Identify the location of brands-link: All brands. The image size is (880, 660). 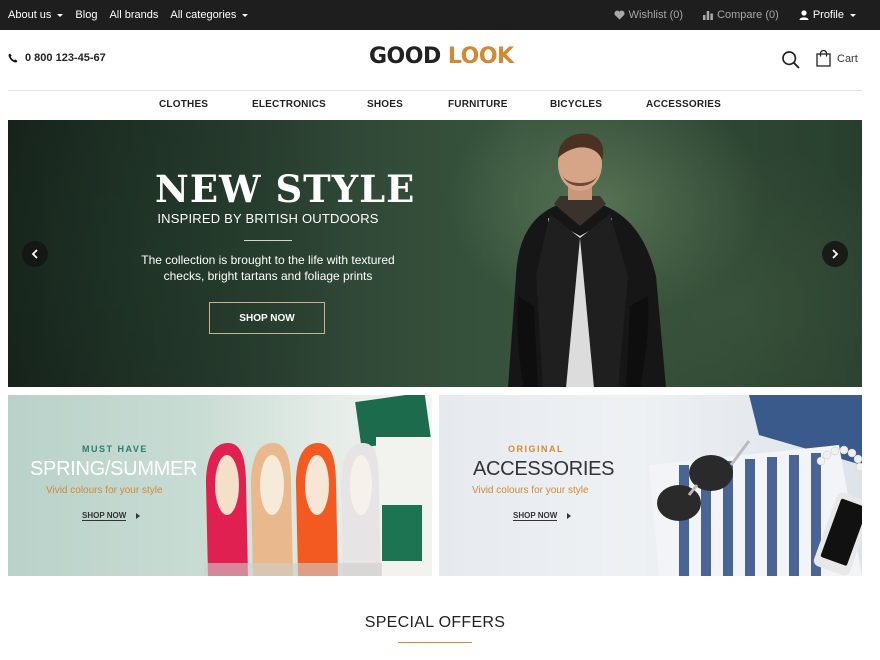
(133, 15).